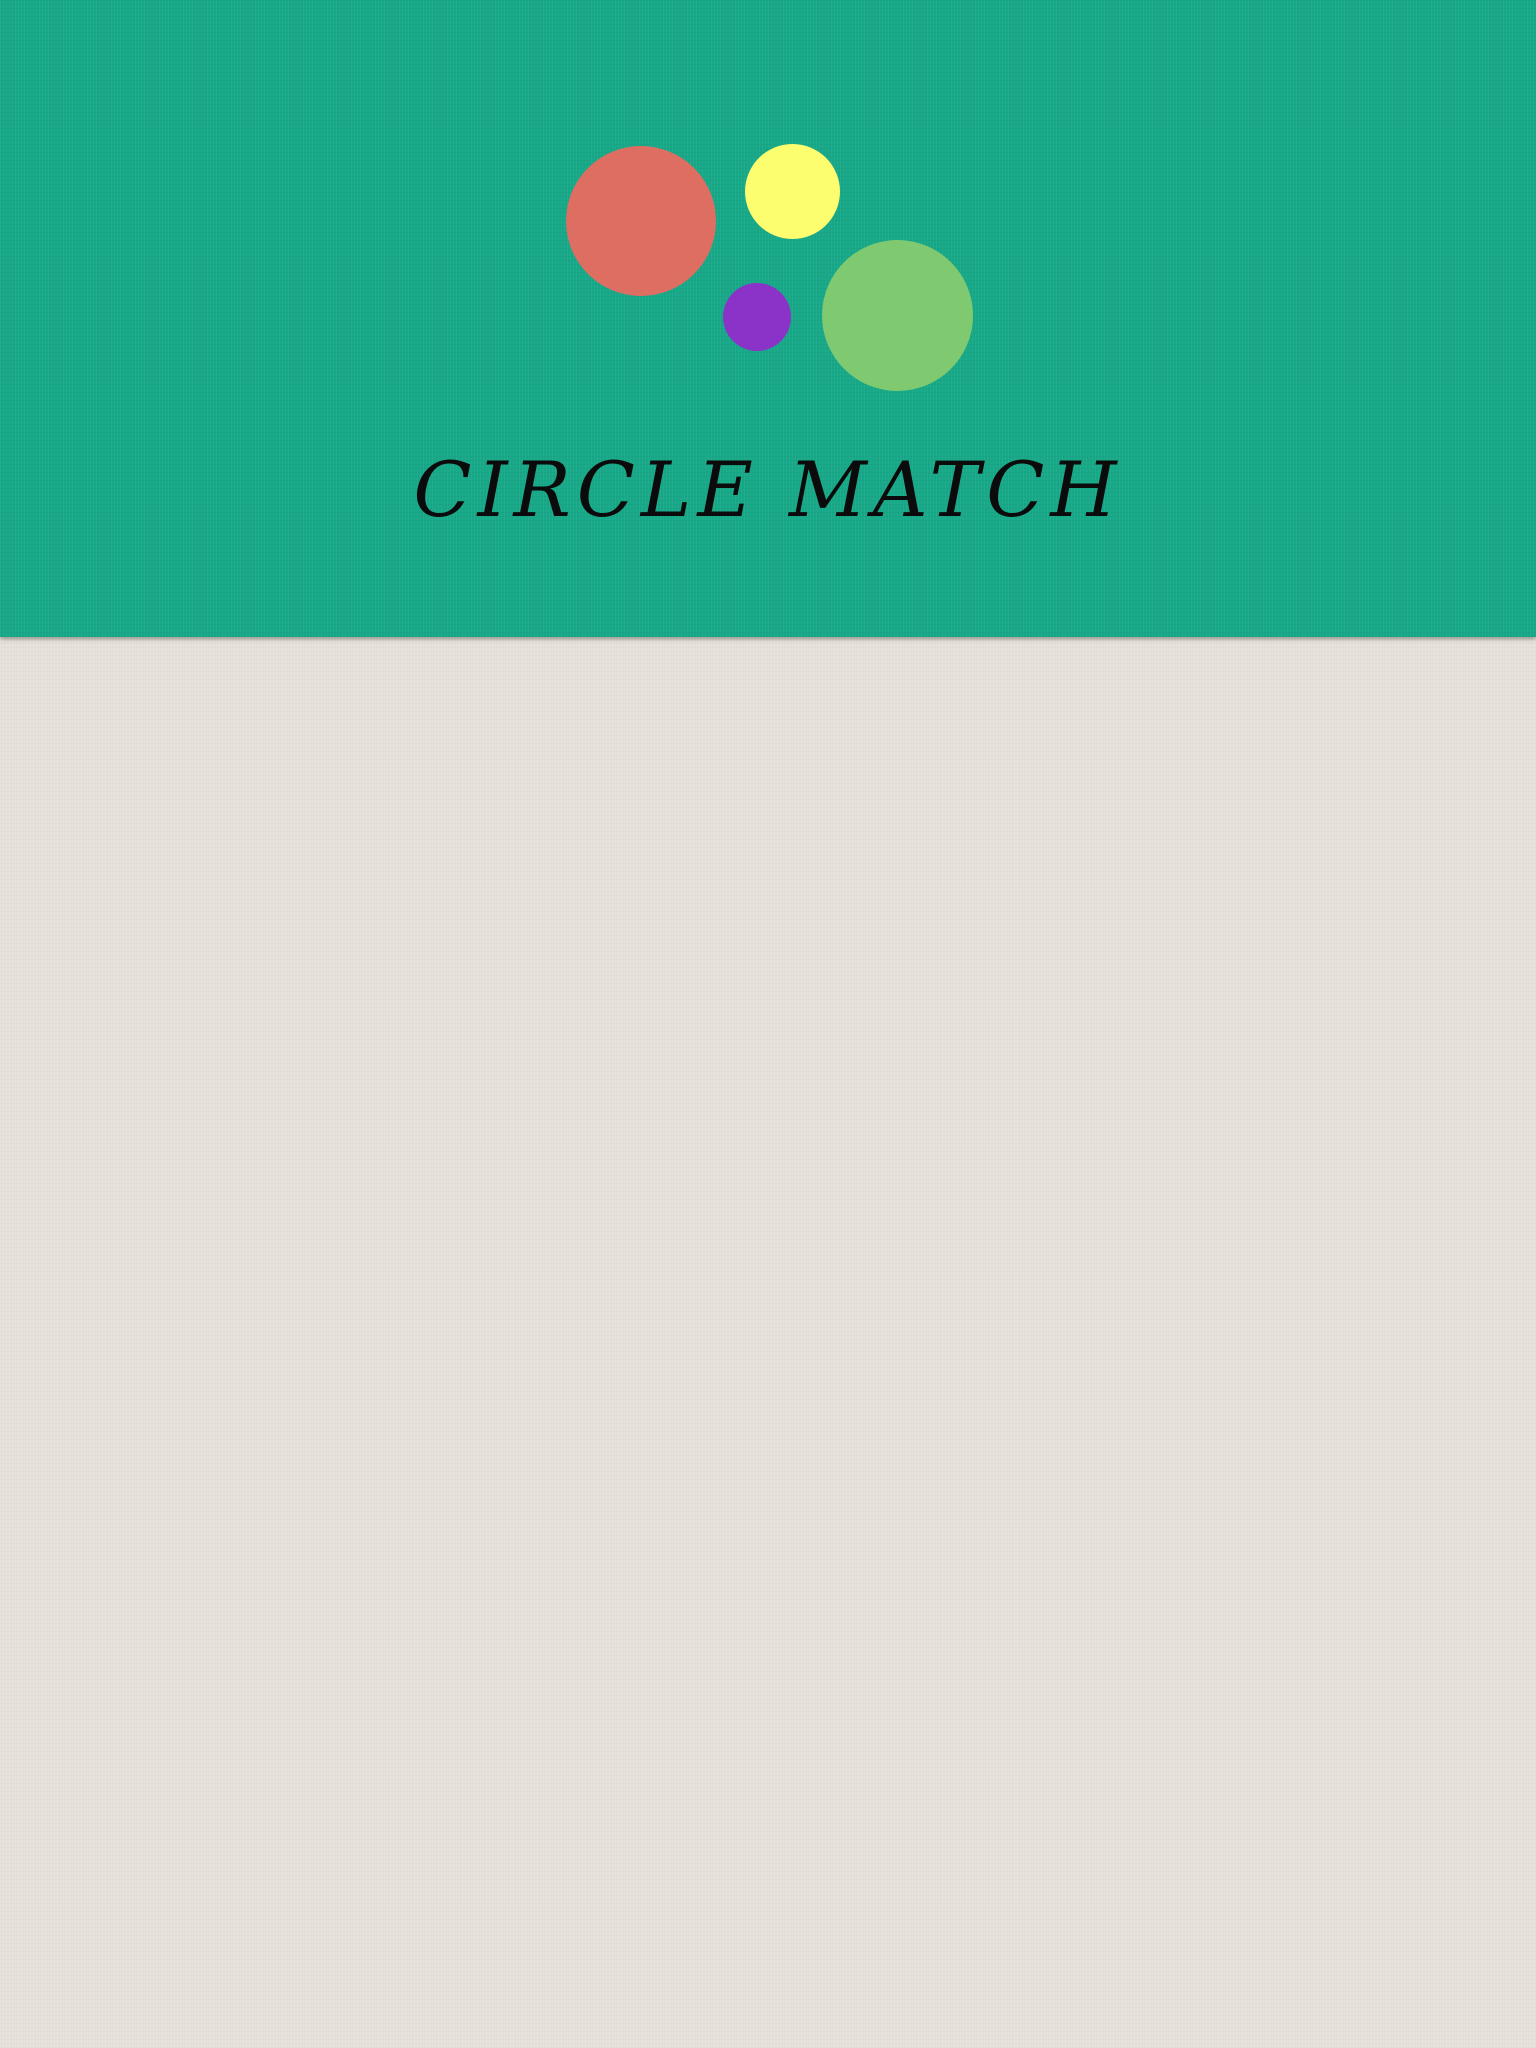 The image size is (1536, 2048). Describe the element at coordinates (641, 221) in the screenshot. I see `red-circle` at that location.